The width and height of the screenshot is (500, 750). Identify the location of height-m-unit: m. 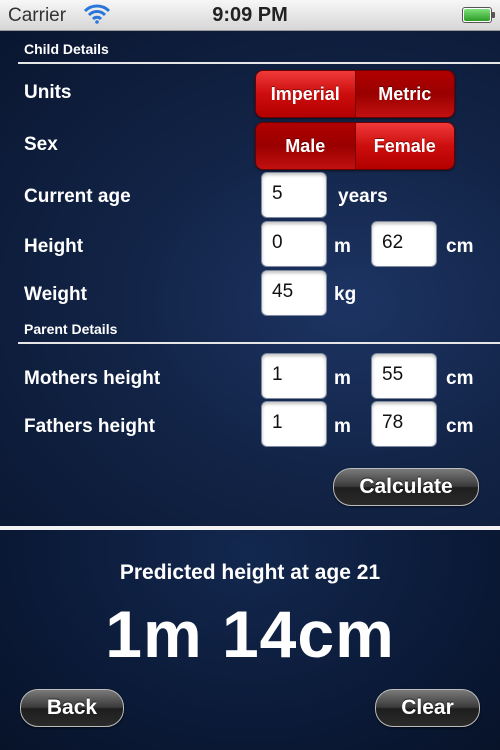
(342, 246).